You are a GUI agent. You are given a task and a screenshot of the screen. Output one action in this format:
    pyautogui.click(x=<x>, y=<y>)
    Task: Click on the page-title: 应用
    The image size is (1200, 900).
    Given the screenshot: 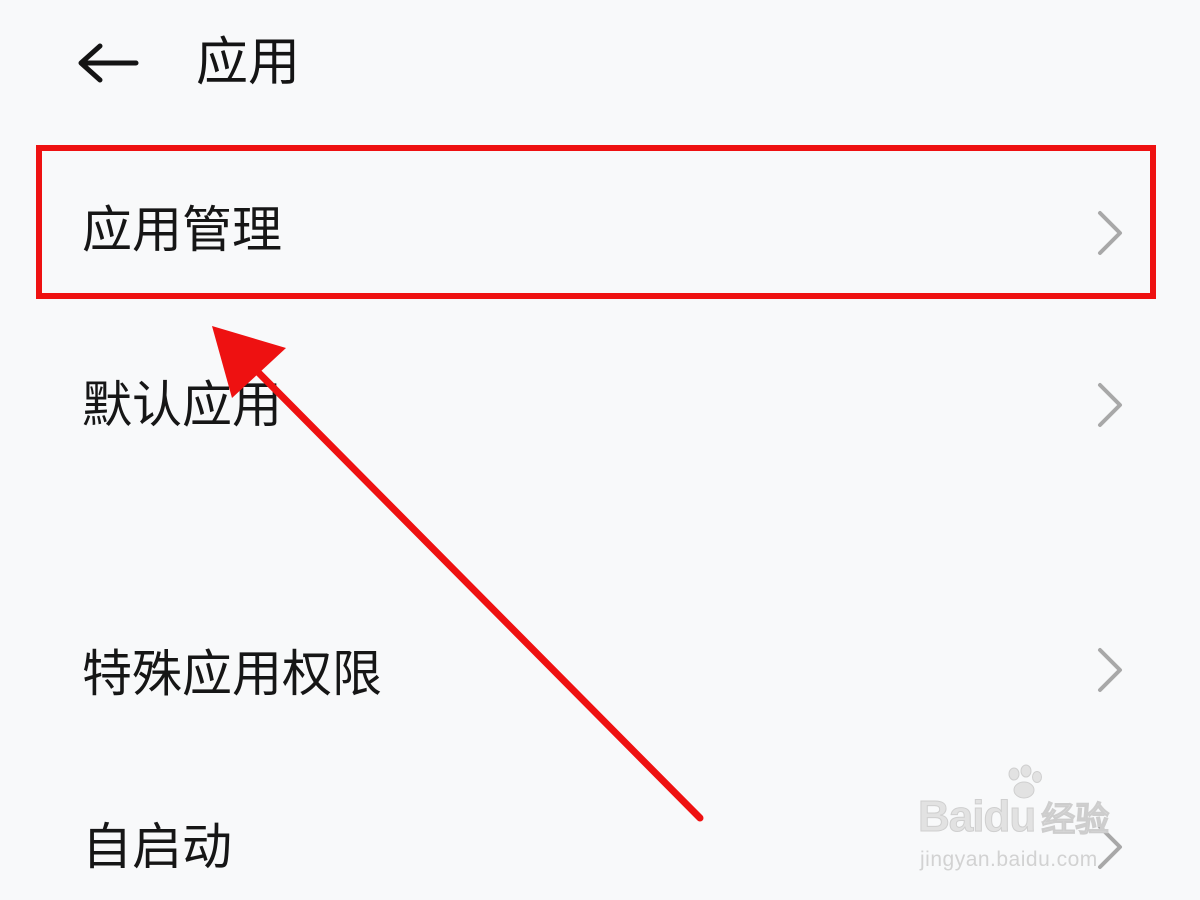 What is the action you would take?
    pyautogui.click(x=248, y=63)
    